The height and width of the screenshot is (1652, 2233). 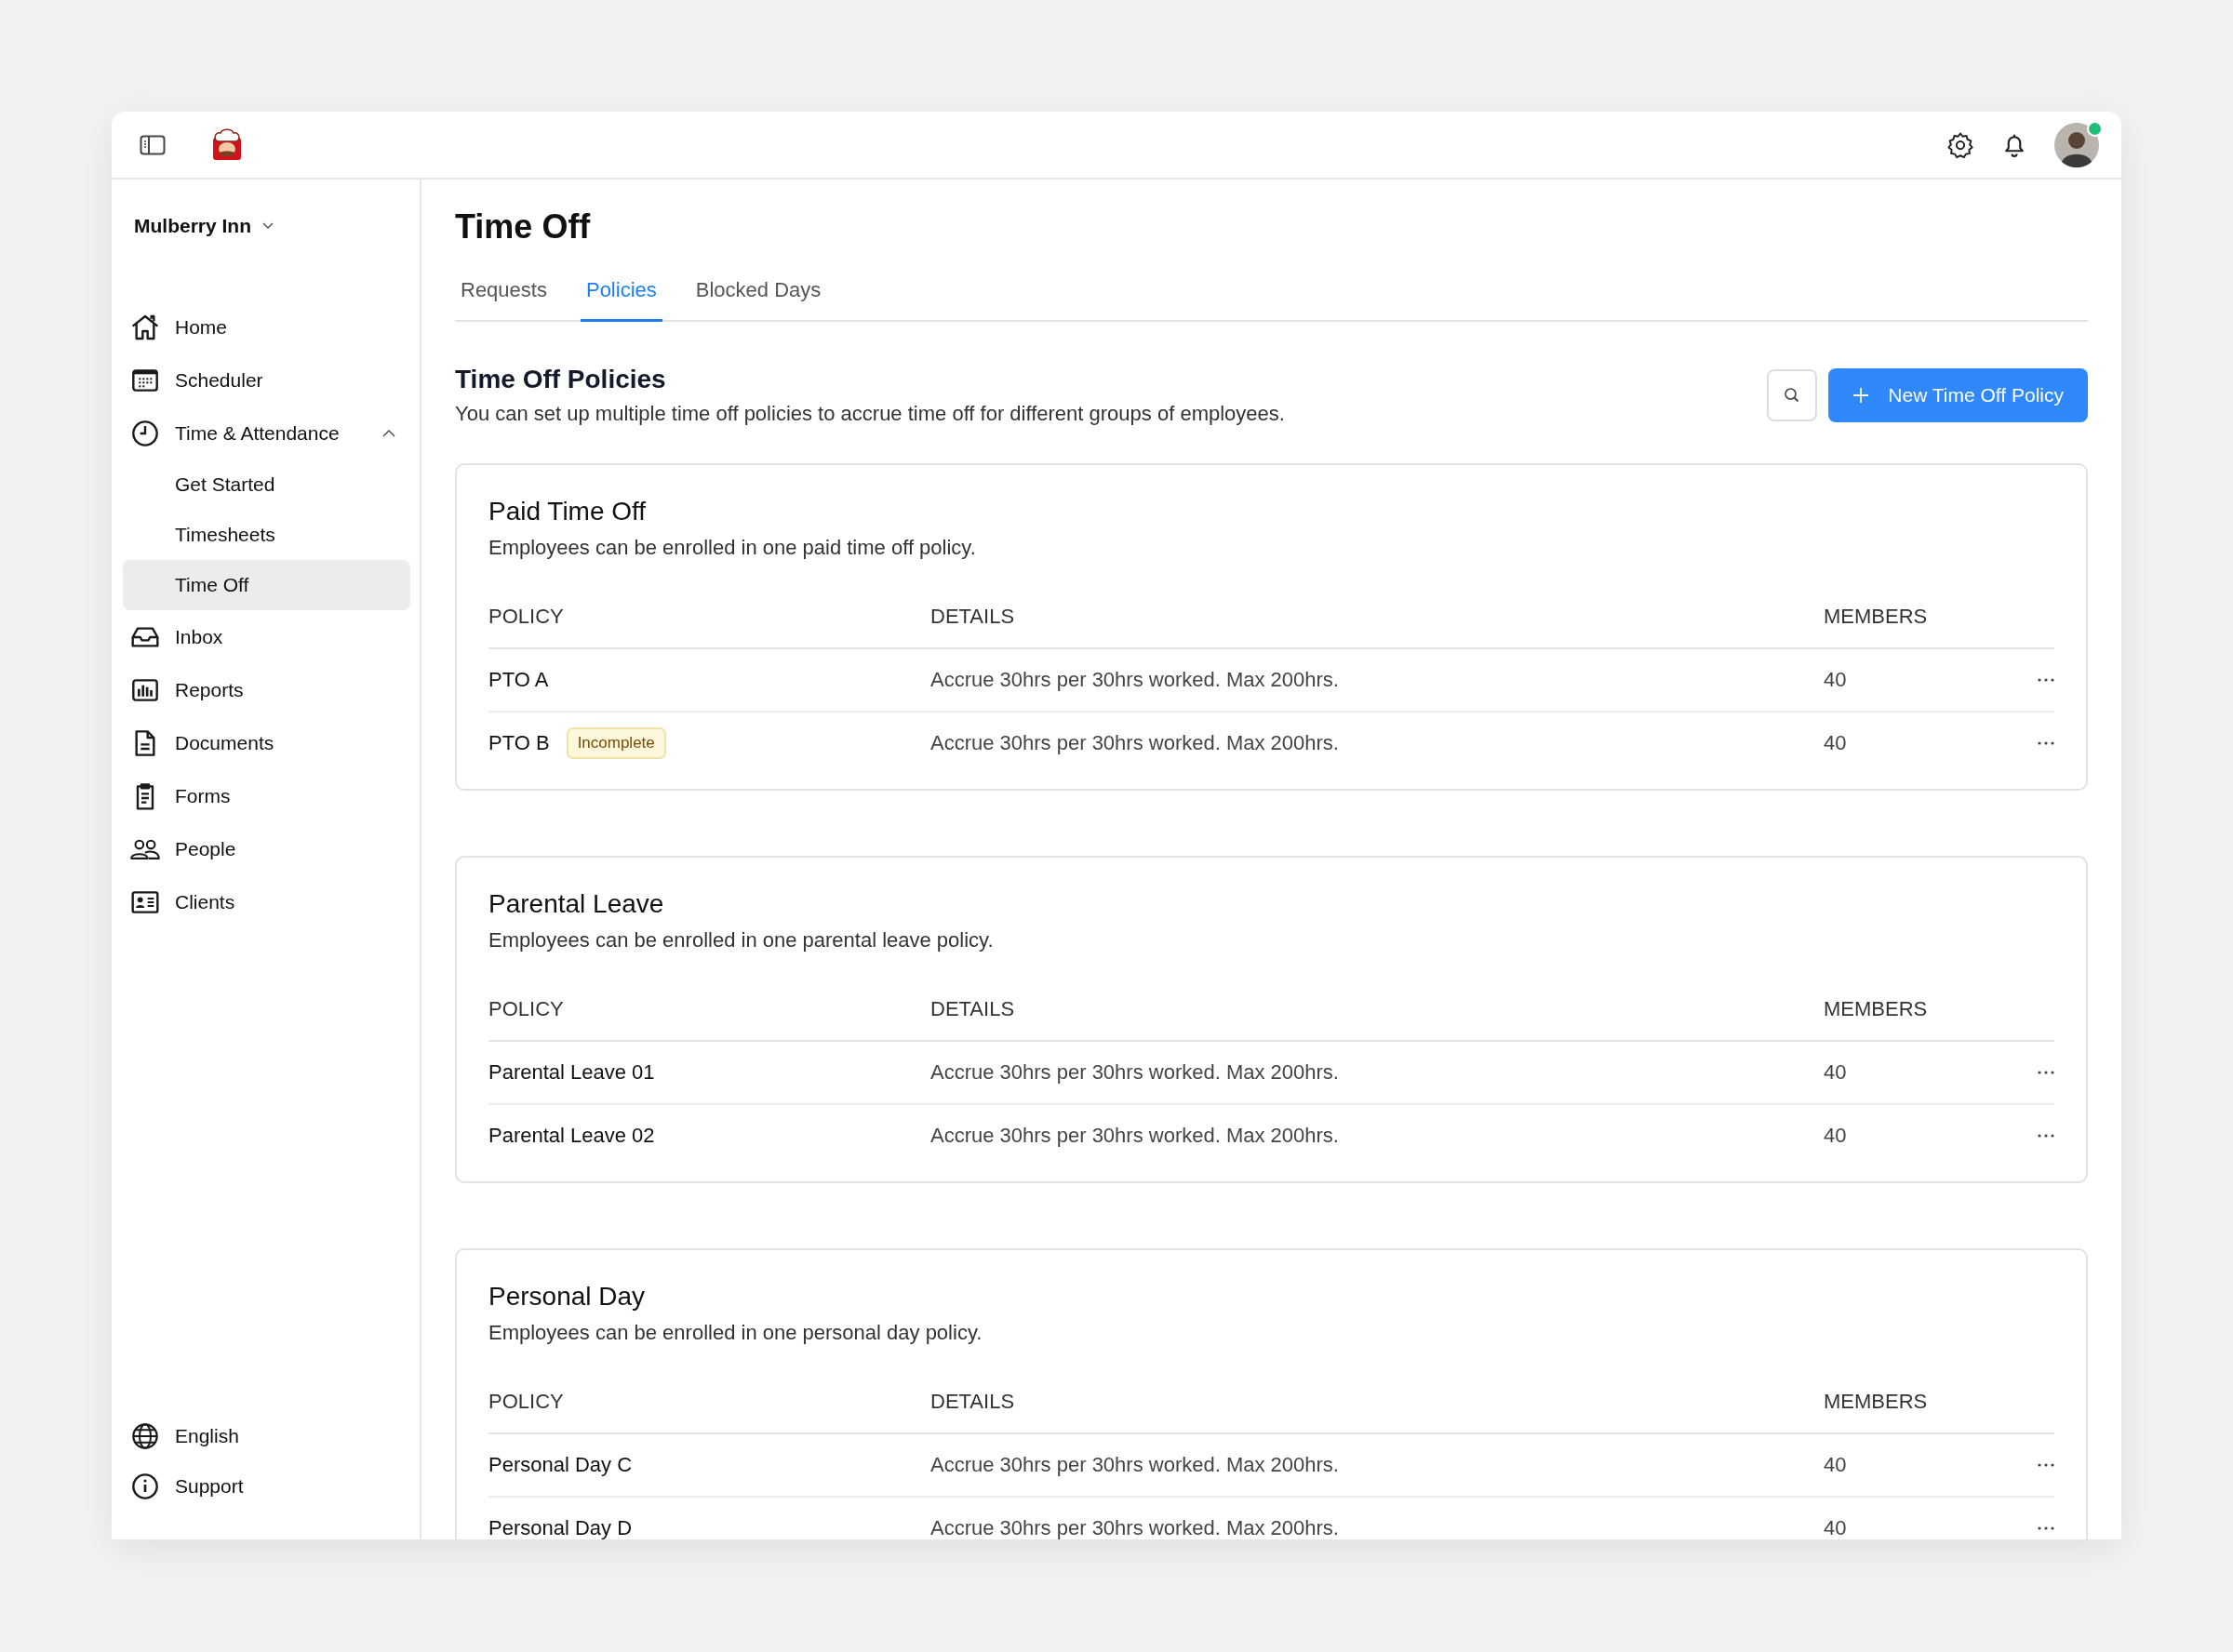 I want to click on card-description: Employees can be enrolled in one paid time off policy., so click(x=732, y=548).